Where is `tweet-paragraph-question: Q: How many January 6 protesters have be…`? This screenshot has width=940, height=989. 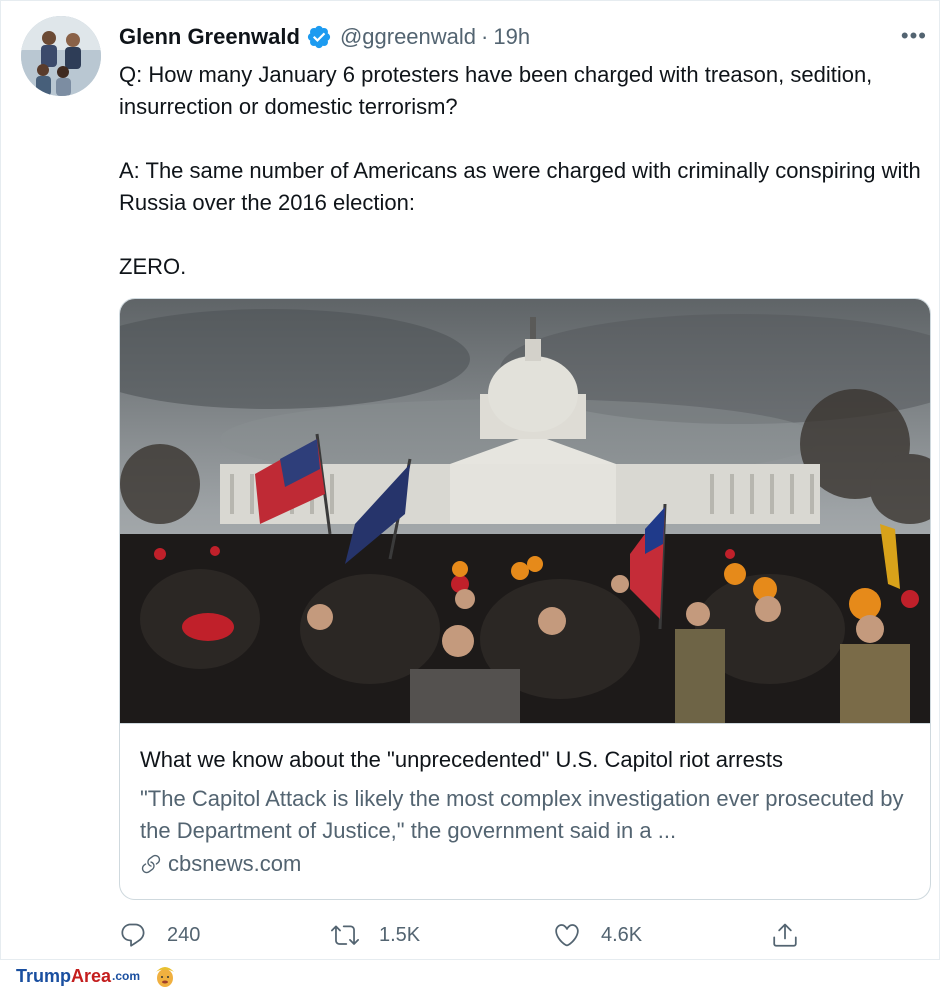
tweet-paragraph-question: Q: How many January 6 protesters have be… is located at coordinates (496, 90).